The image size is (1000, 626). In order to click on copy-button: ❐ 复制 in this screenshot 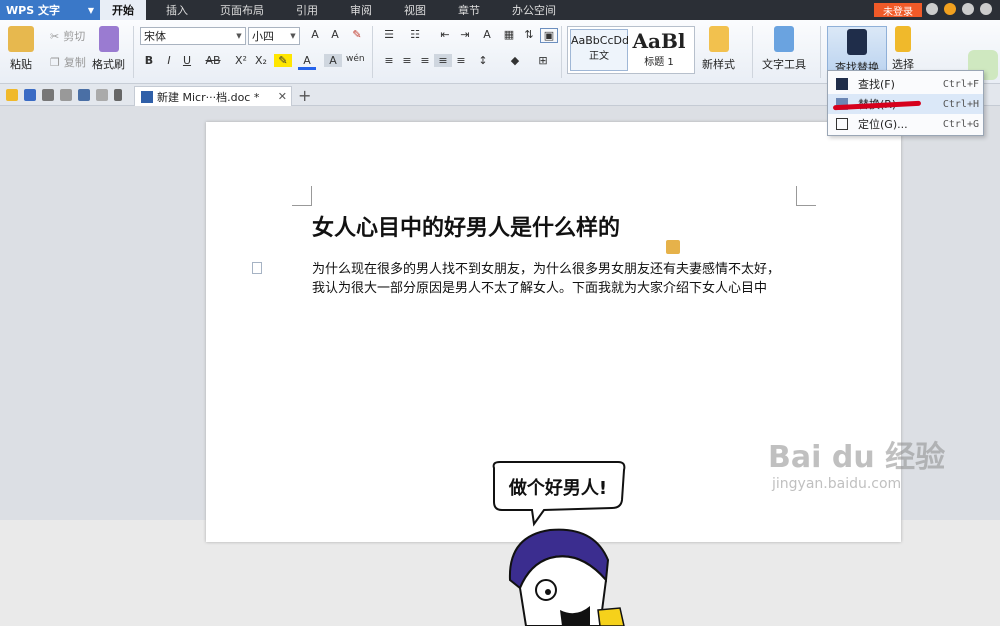, I will do `click(68, 62)`.